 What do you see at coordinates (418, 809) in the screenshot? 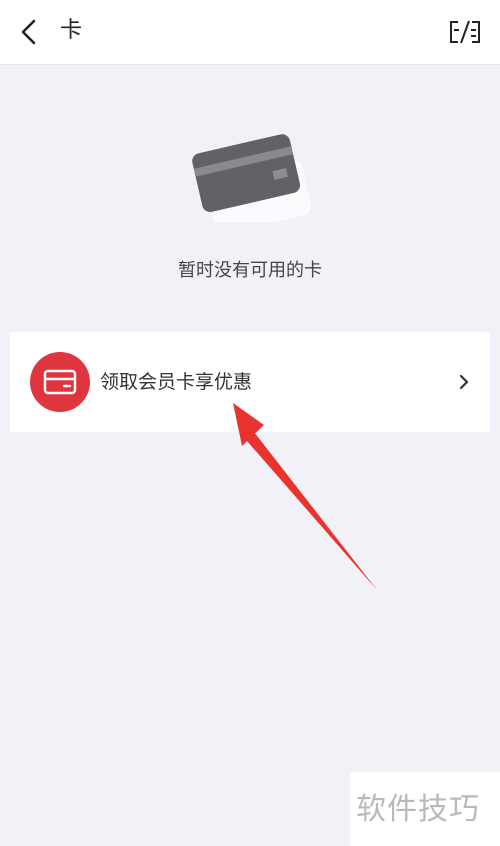
I see `watermark-text: 软件技巧` at bounding box center [418, 809].